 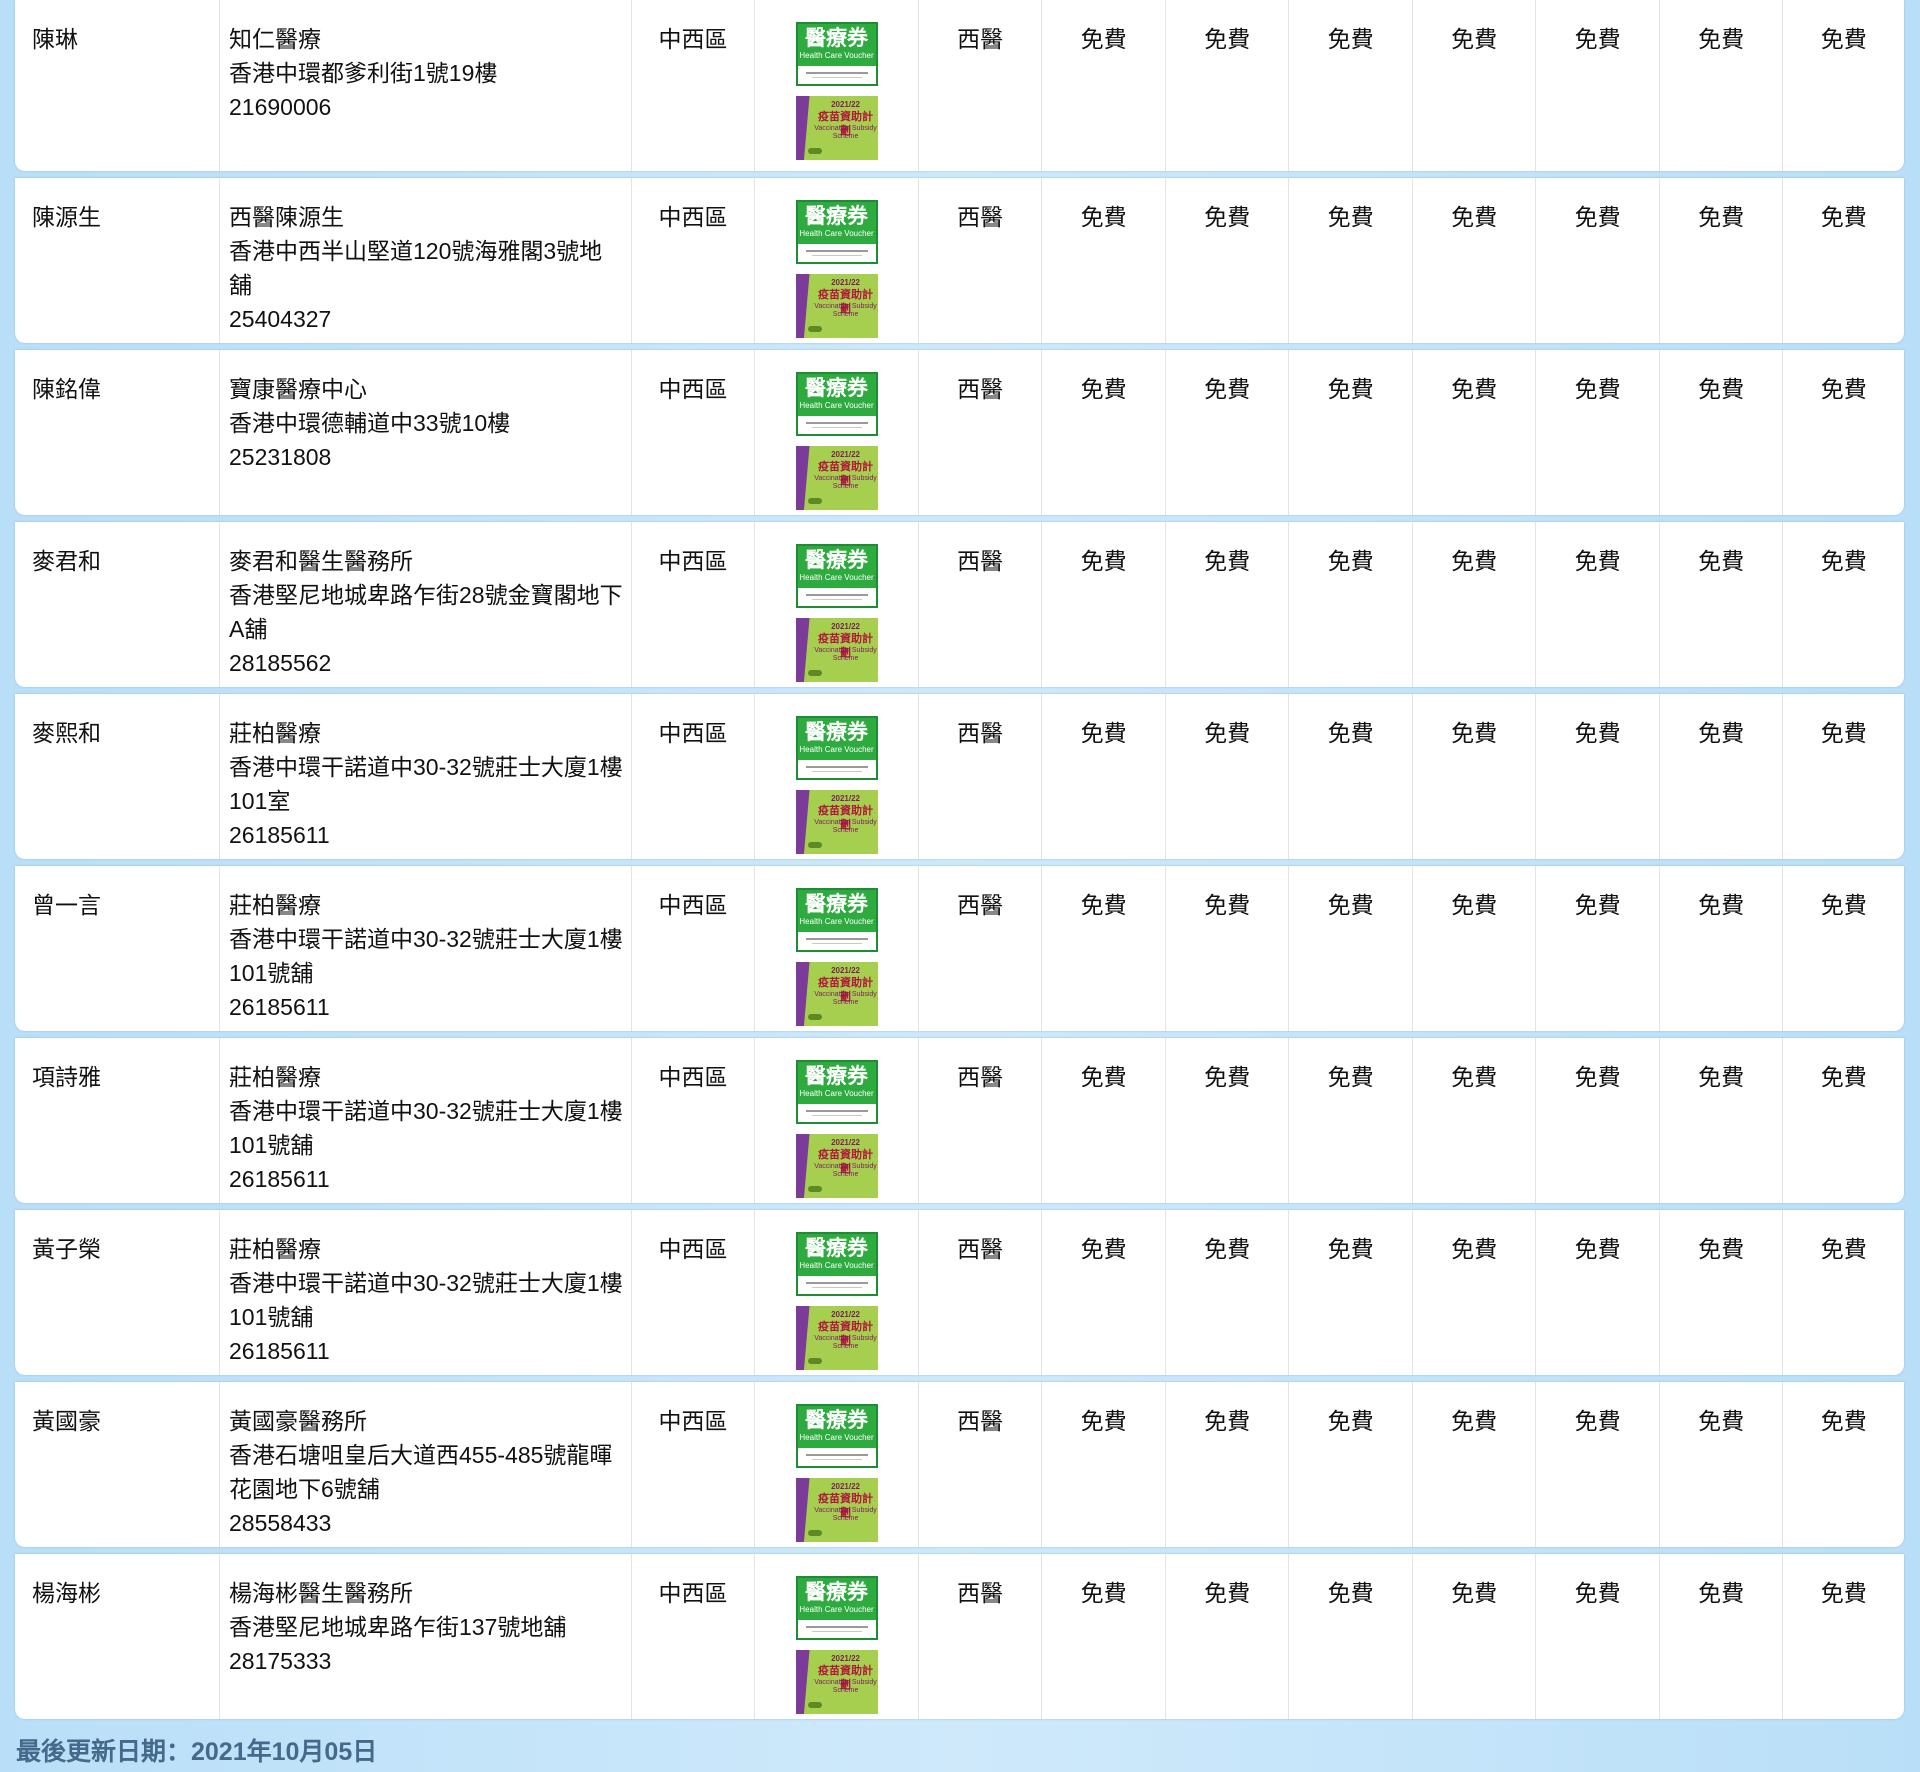 What do you see at coordinates (280, 663) in the screenshot?
I see `clinic-phone: 28185562` at bounding box center [280, 663].